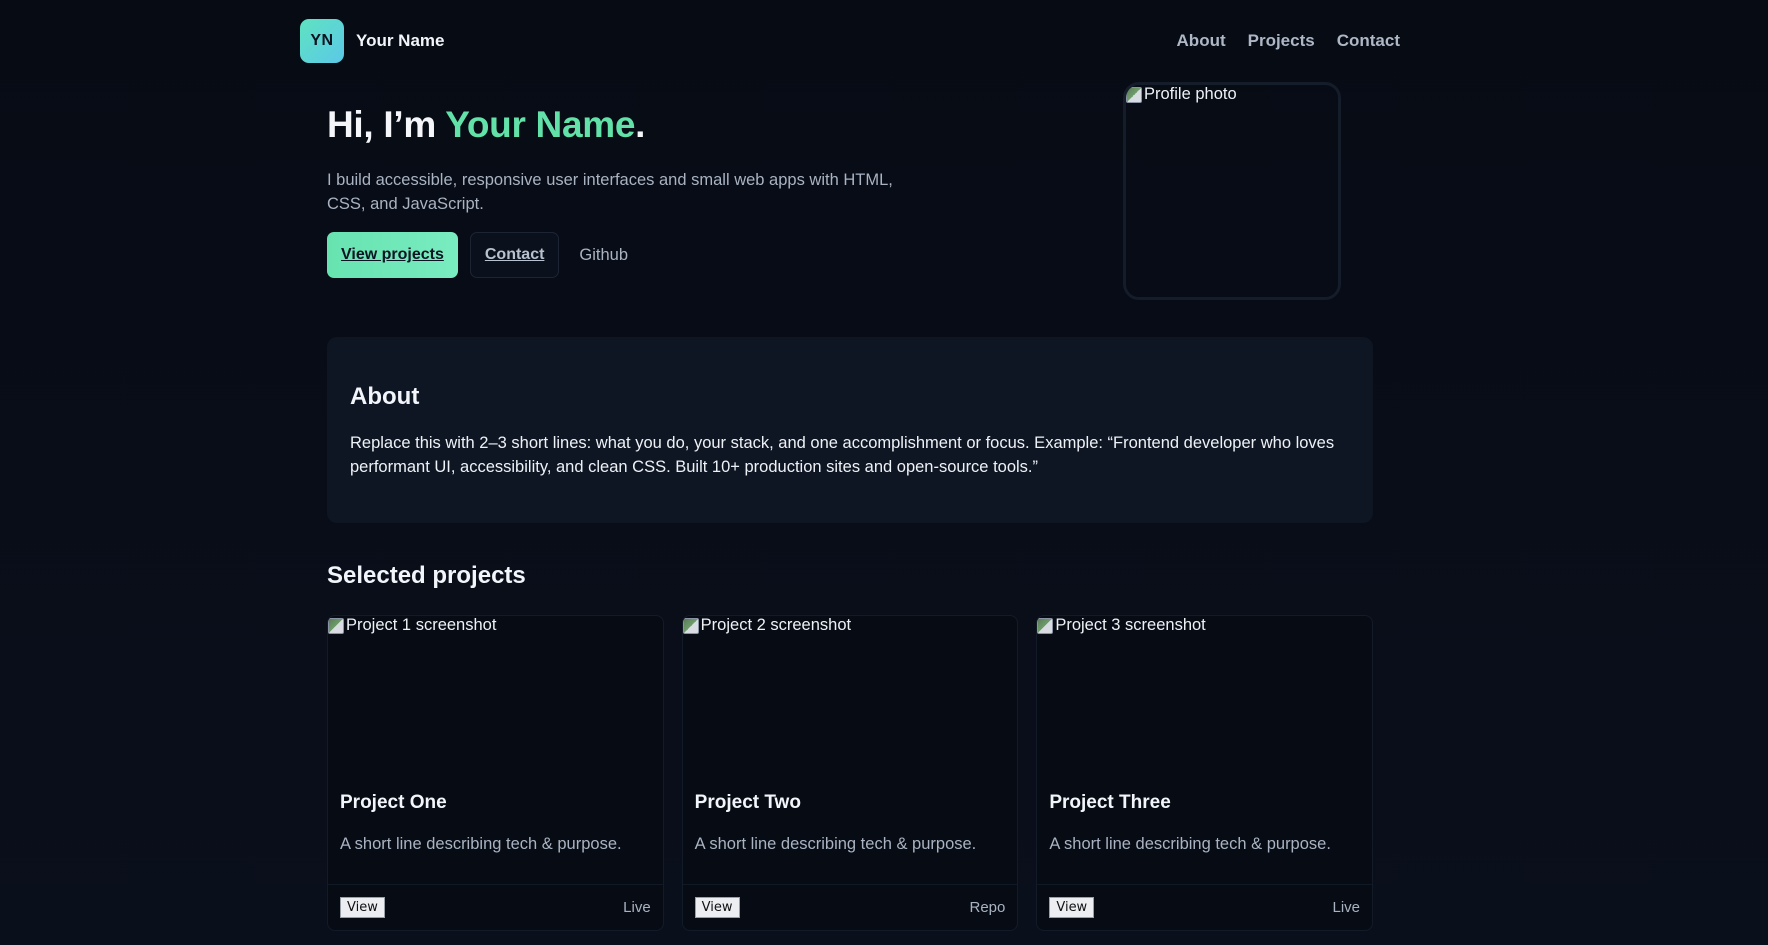 This screenshot has height=945, width=1768. Describe the element at coordinates (647, 125) in the screenshot. I see `hero-heading: Hi, I’m Your Name.` at that location.